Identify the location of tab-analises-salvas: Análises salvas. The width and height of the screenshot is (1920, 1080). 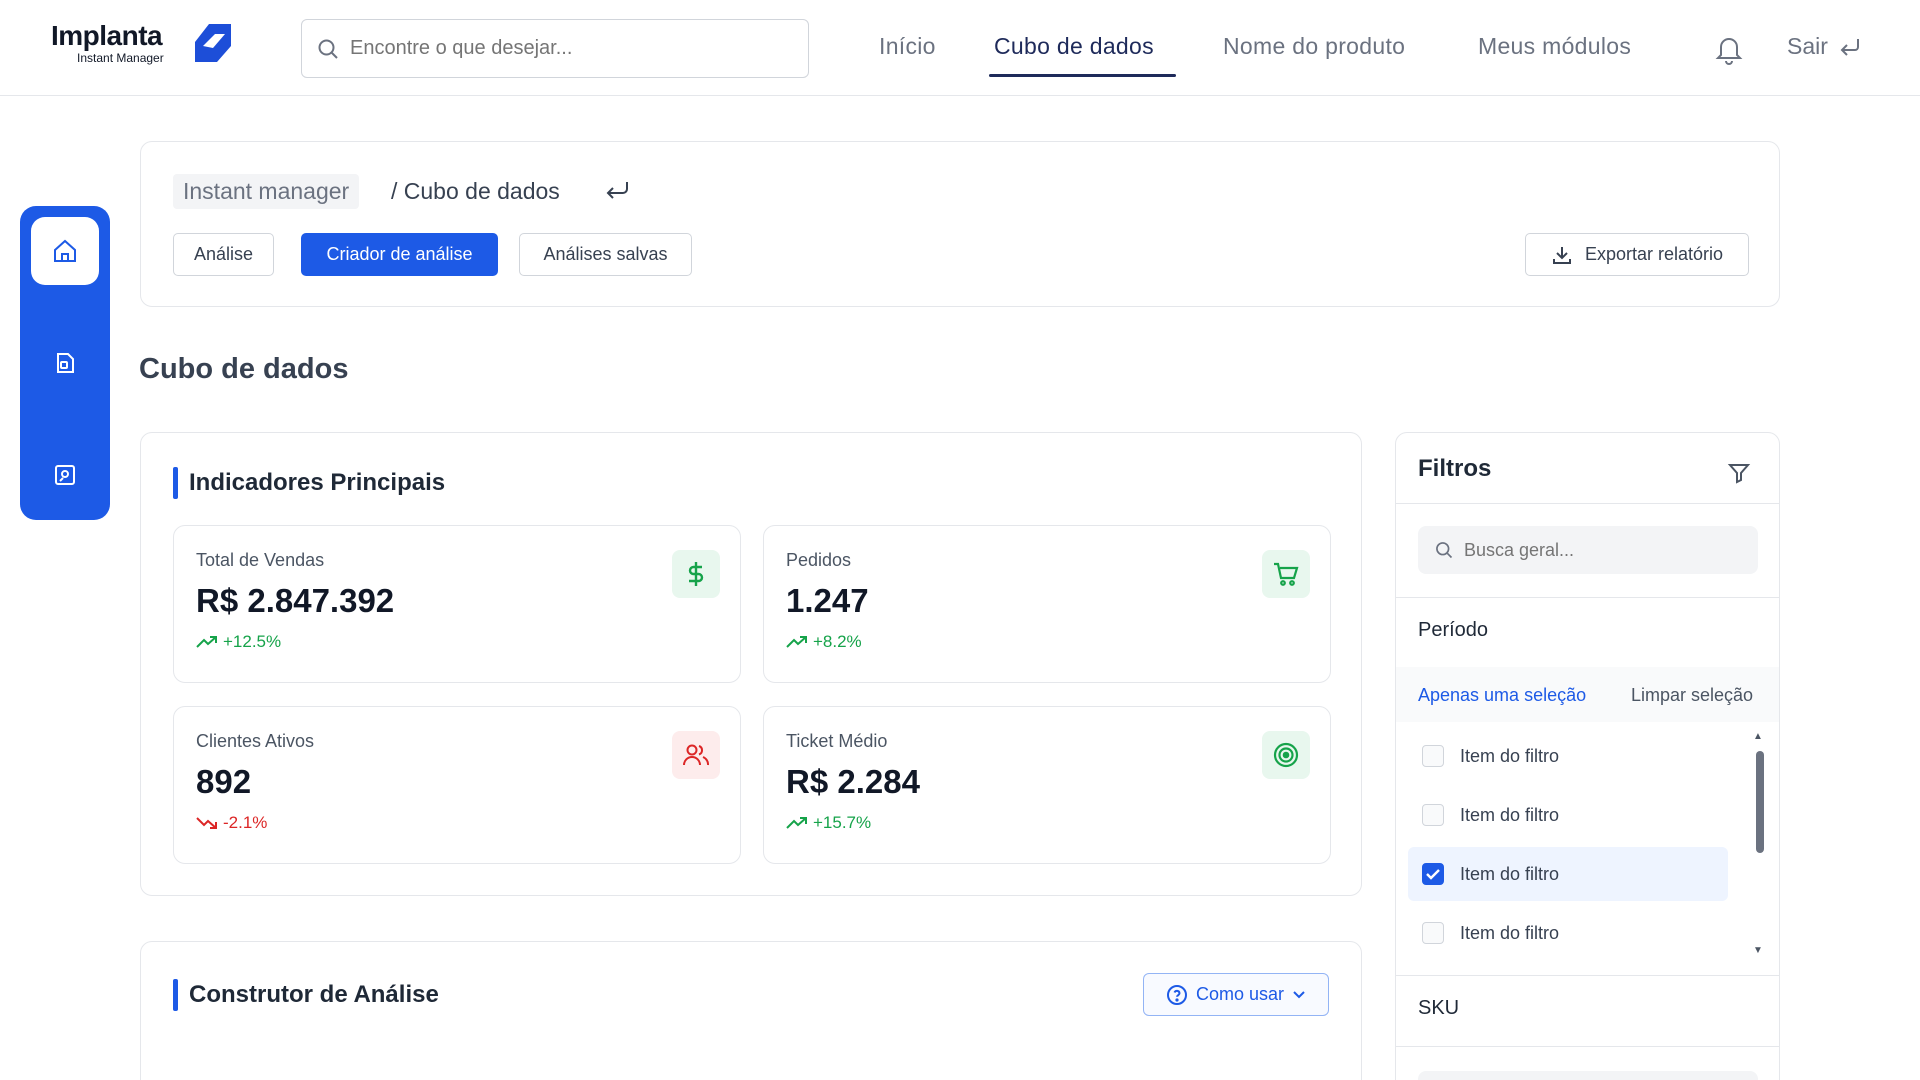
(605, 254).